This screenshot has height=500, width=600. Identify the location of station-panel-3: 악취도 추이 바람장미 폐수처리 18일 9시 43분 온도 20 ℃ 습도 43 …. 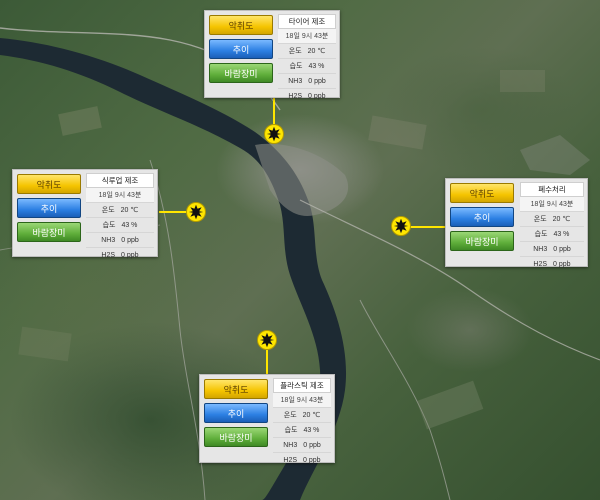
(516, 223).